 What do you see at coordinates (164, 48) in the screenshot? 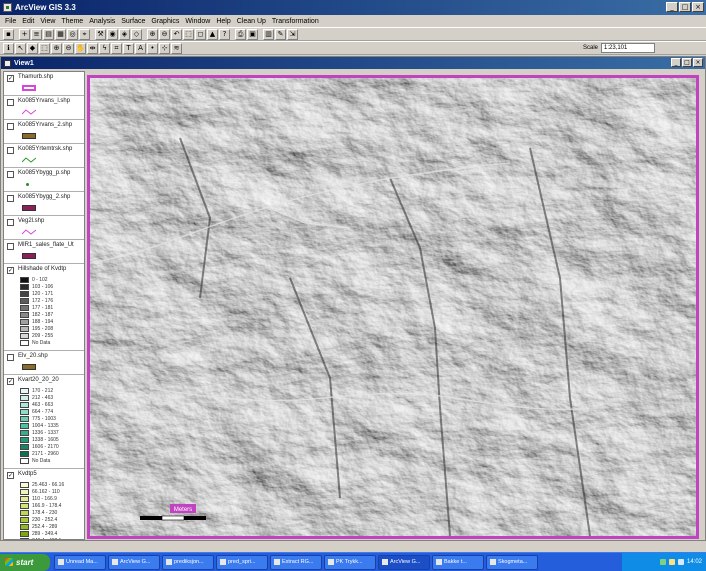
I see `snap-tool: ⊹` at bounding box center [164, 48].